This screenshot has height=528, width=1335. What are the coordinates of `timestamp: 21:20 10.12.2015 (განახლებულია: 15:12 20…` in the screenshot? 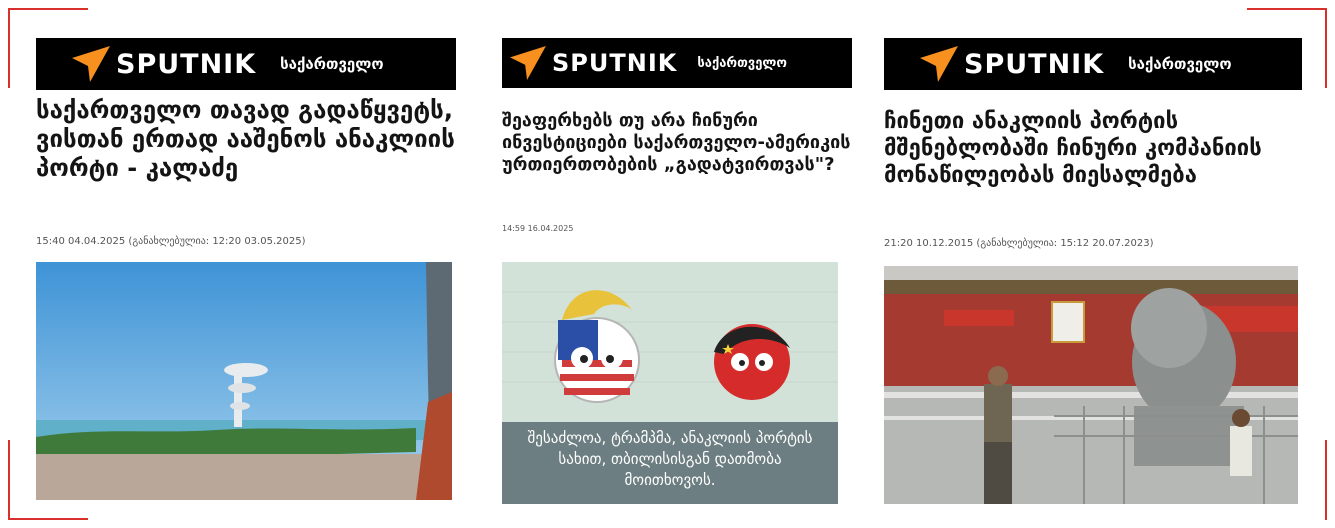 It's located at (1019, 243).